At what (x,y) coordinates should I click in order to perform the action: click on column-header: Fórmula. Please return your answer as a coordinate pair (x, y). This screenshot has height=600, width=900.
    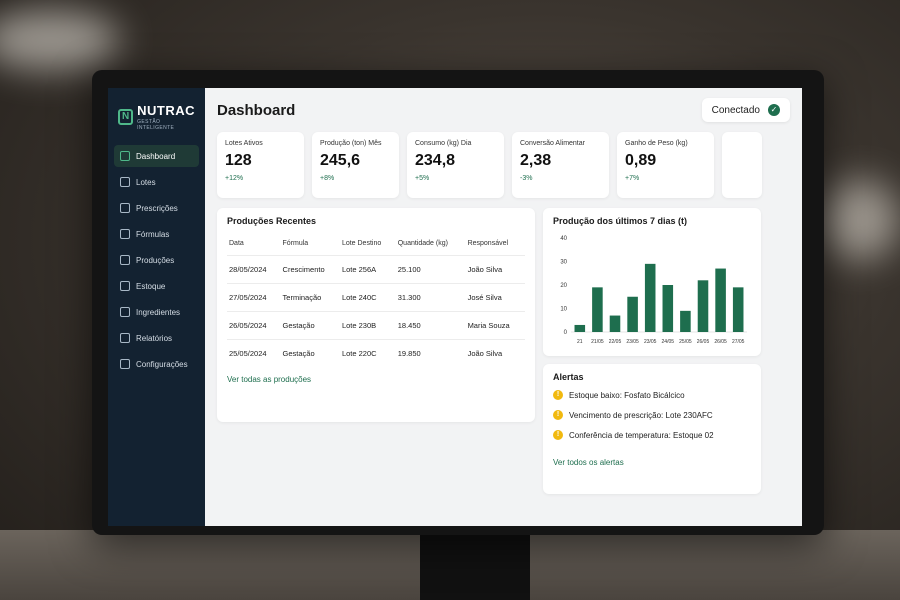
    Looking at the image, I should click on (295, 243).